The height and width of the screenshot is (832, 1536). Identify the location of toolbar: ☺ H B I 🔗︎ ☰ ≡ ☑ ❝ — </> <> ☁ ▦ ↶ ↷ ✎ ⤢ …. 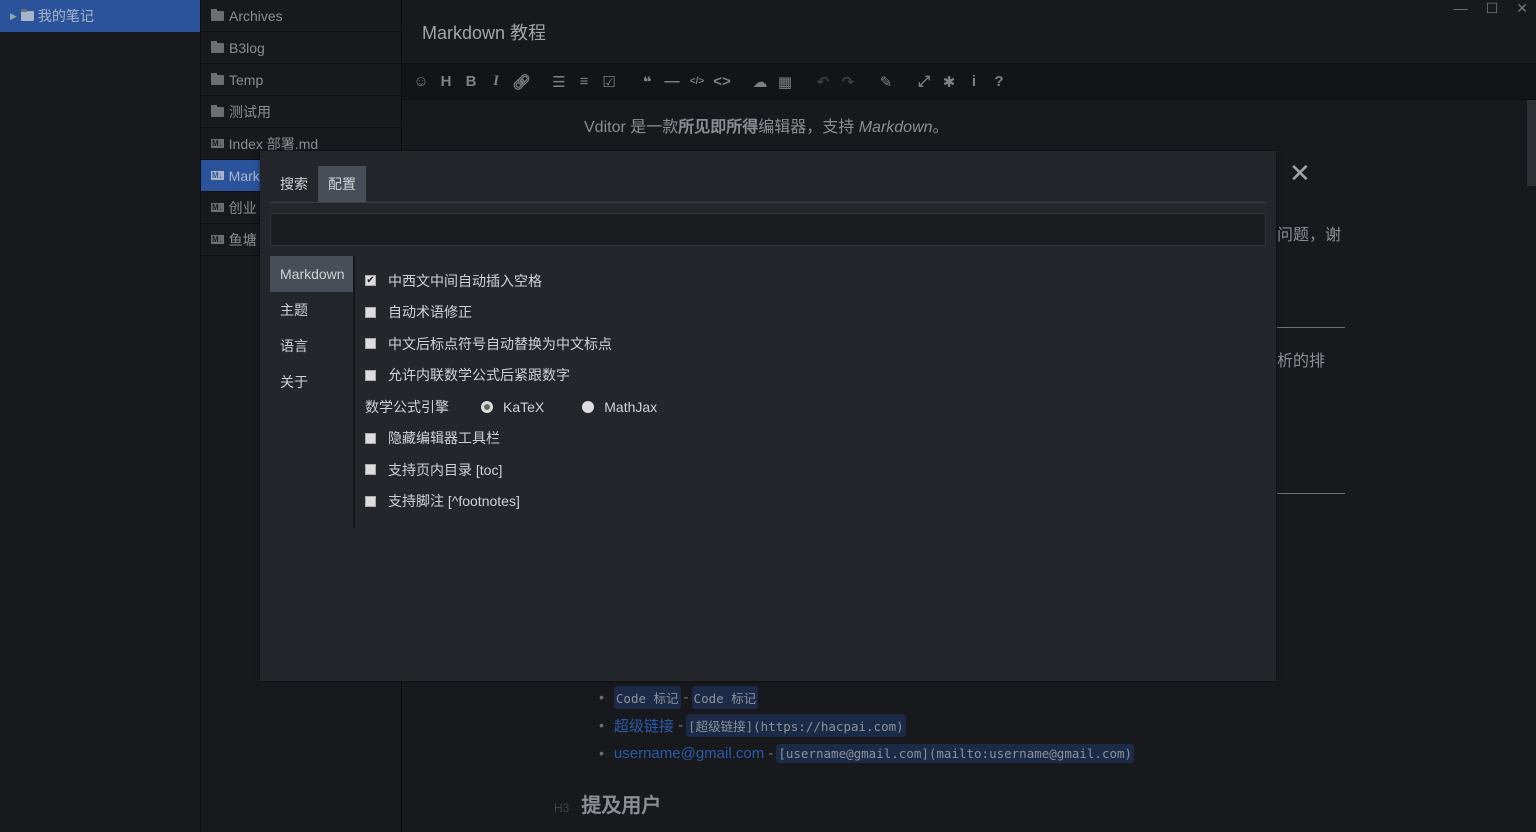
(969, 82).